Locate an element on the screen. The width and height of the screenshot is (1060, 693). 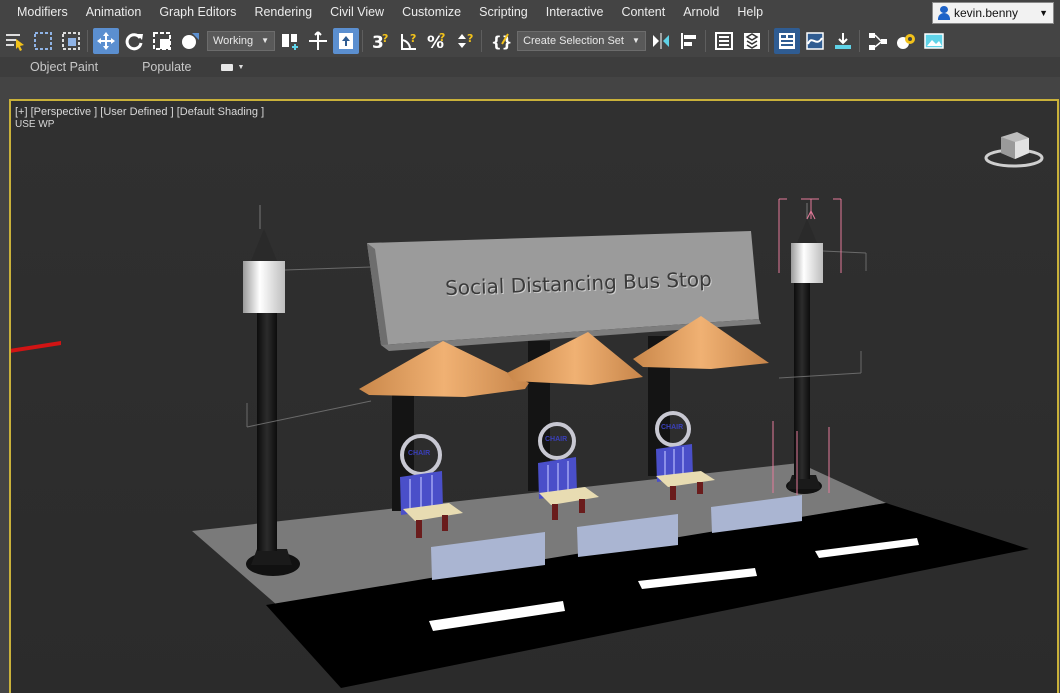
ribbon-minimize-icon is located at coordinates (227, 67).